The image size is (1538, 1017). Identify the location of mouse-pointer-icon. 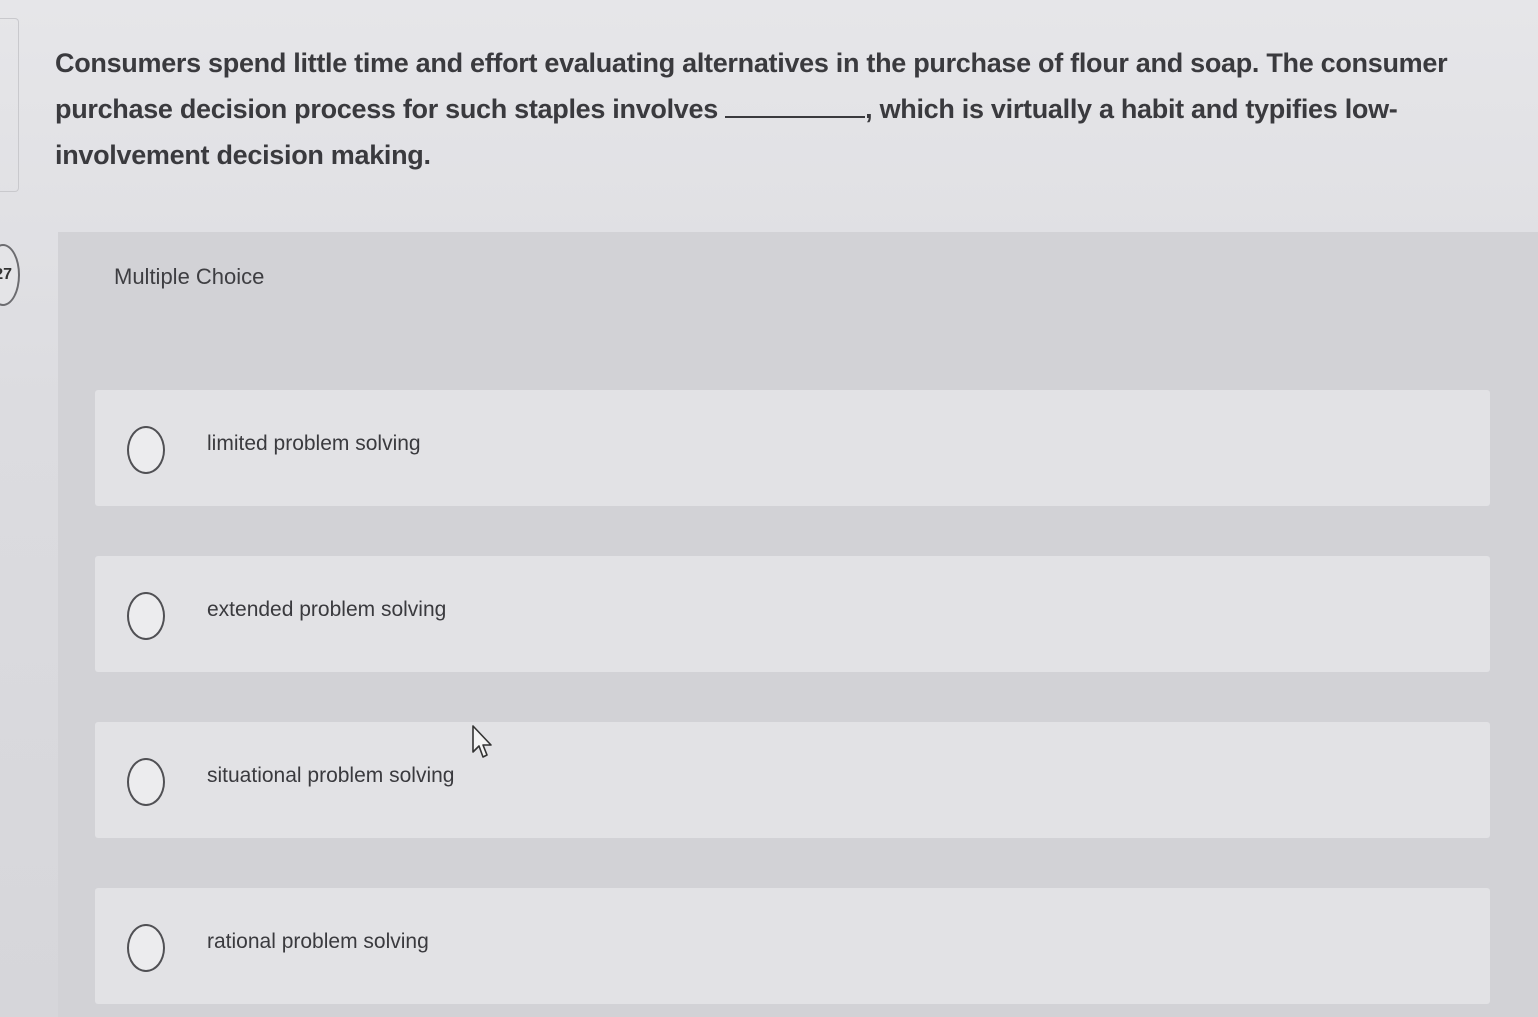
(482, 741).